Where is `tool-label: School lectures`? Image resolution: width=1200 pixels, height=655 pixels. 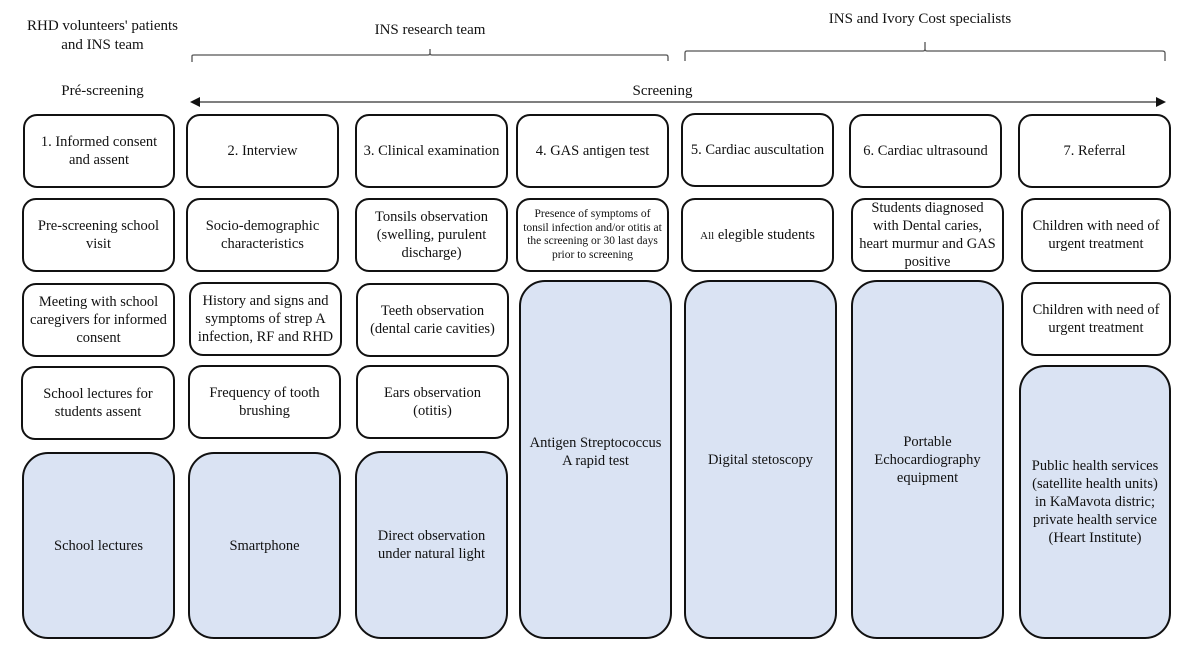 tool-label: School lectures is located at coordinates (98, 545).